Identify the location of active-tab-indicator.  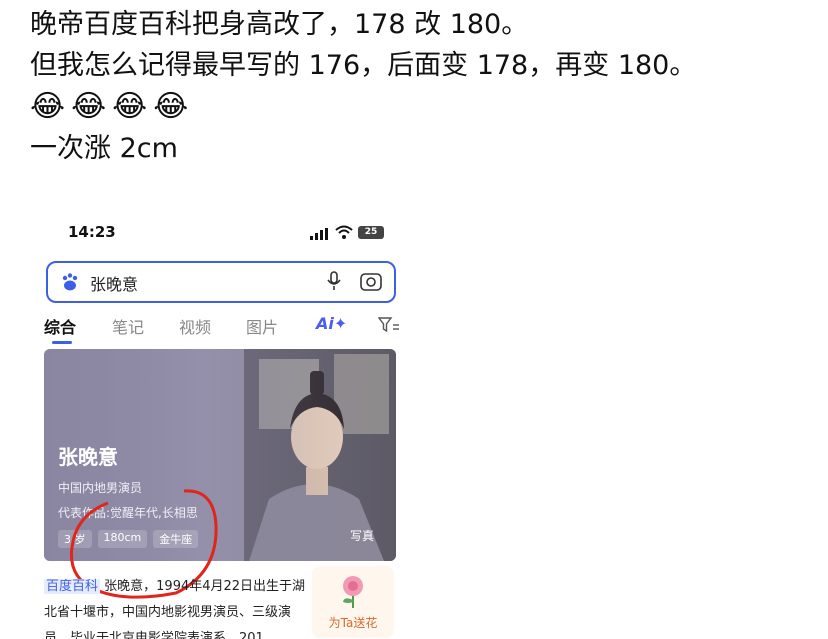
(62, 342).